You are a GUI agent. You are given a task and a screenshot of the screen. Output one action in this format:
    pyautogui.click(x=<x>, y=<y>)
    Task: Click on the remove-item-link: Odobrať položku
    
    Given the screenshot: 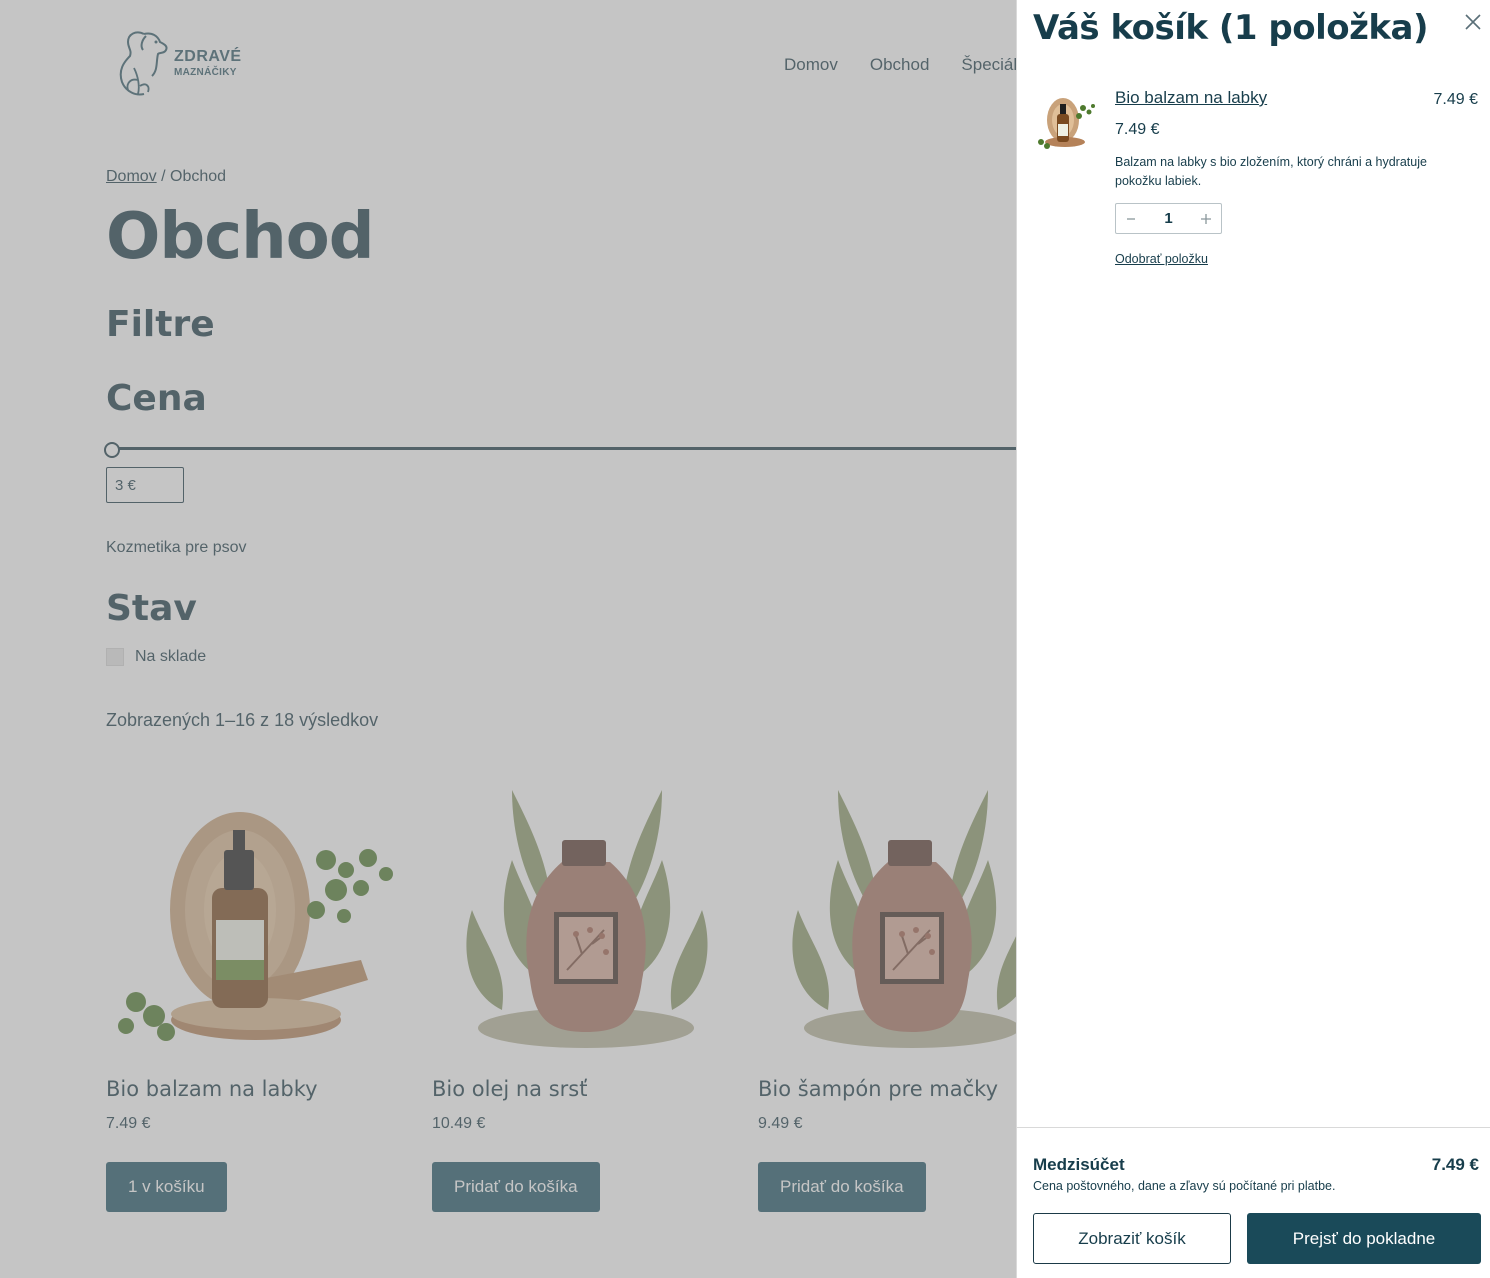 What is the action you would take?
    pyautogui.click(x=1161, y=259)
    